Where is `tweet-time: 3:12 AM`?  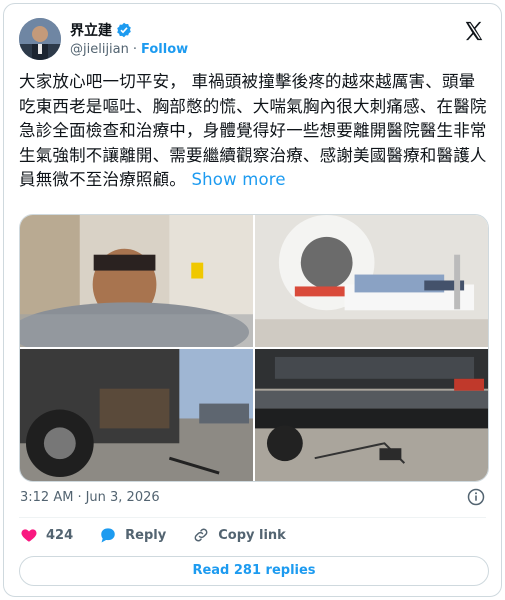 tweet-time: 3:12 AM is located at coordinates (47, 497).